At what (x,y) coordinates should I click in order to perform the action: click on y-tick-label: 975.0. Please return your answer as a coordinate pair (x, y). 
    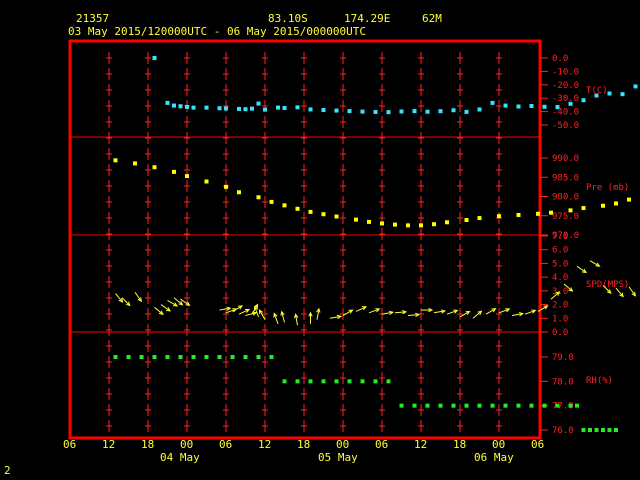
    Looking at the image, I should click on (565, 217).